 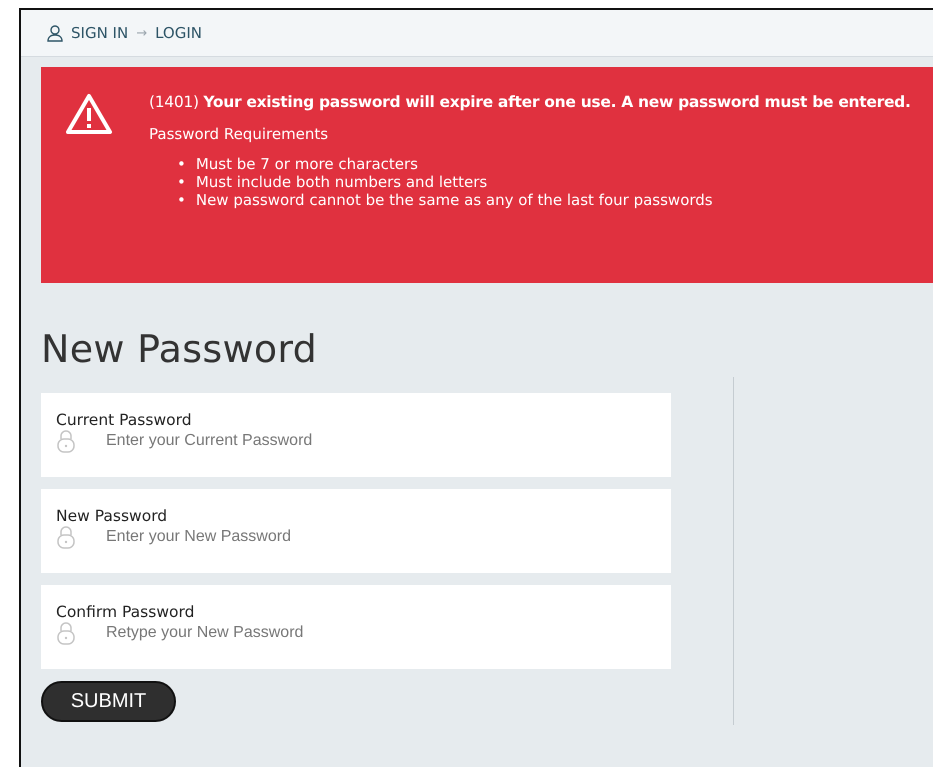 What do you see at coordinates (306, 633) in the screenshot?
I see `password-input: Retype your New Password` at bounding box center [306, 633].